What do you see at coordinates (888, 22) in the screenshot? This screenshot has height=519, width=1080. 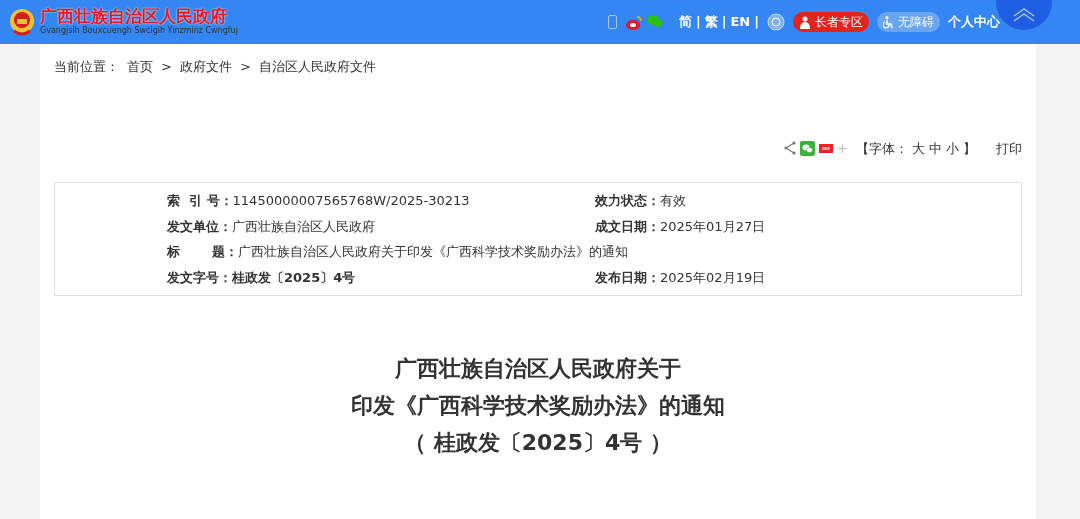 I see `wheelchair-icon` at bounding box center [888, 22].